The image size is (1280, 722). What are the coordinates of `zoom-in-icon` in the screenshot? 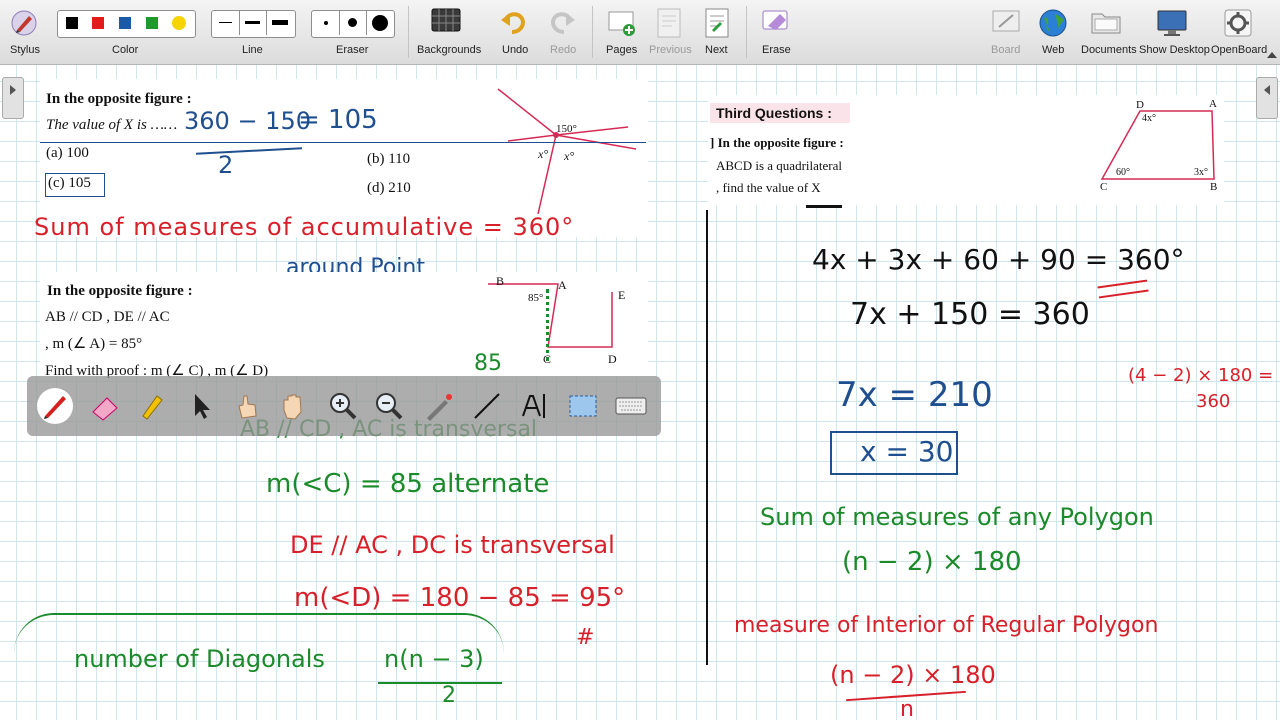 It's located at (343, 406).